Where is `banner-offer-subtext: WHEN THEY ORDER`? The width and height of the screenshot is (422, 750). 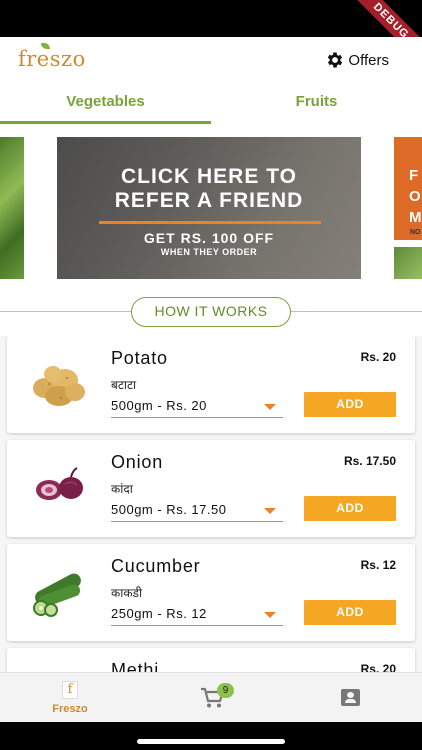 banner-offer-subtext: WHEN THEY ORDER is located at coordinates (209, 252).